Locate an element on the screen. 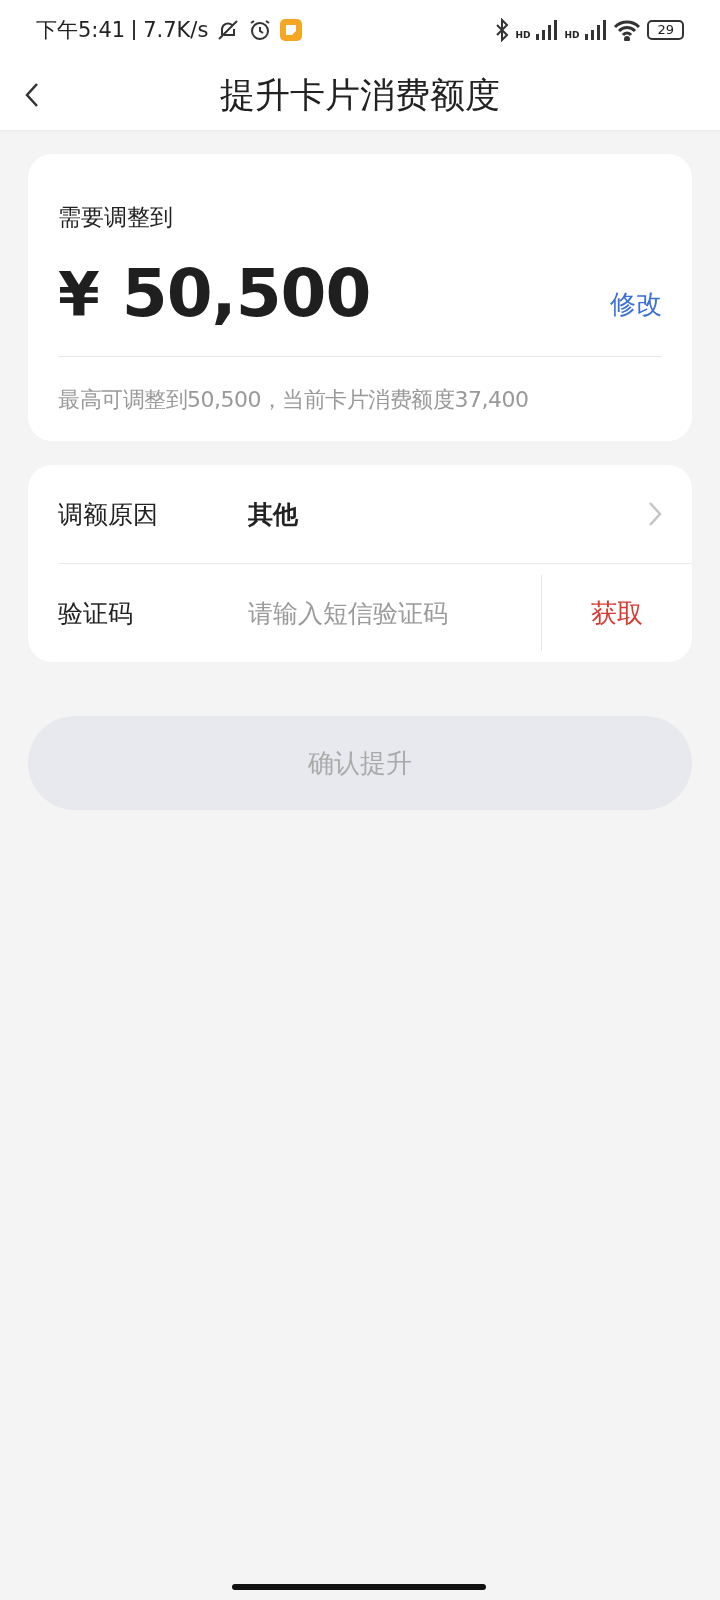 The height and width of the screenshot is (1600, 720). network-speed: 7.7K/s is located at coordinates (176, 30).